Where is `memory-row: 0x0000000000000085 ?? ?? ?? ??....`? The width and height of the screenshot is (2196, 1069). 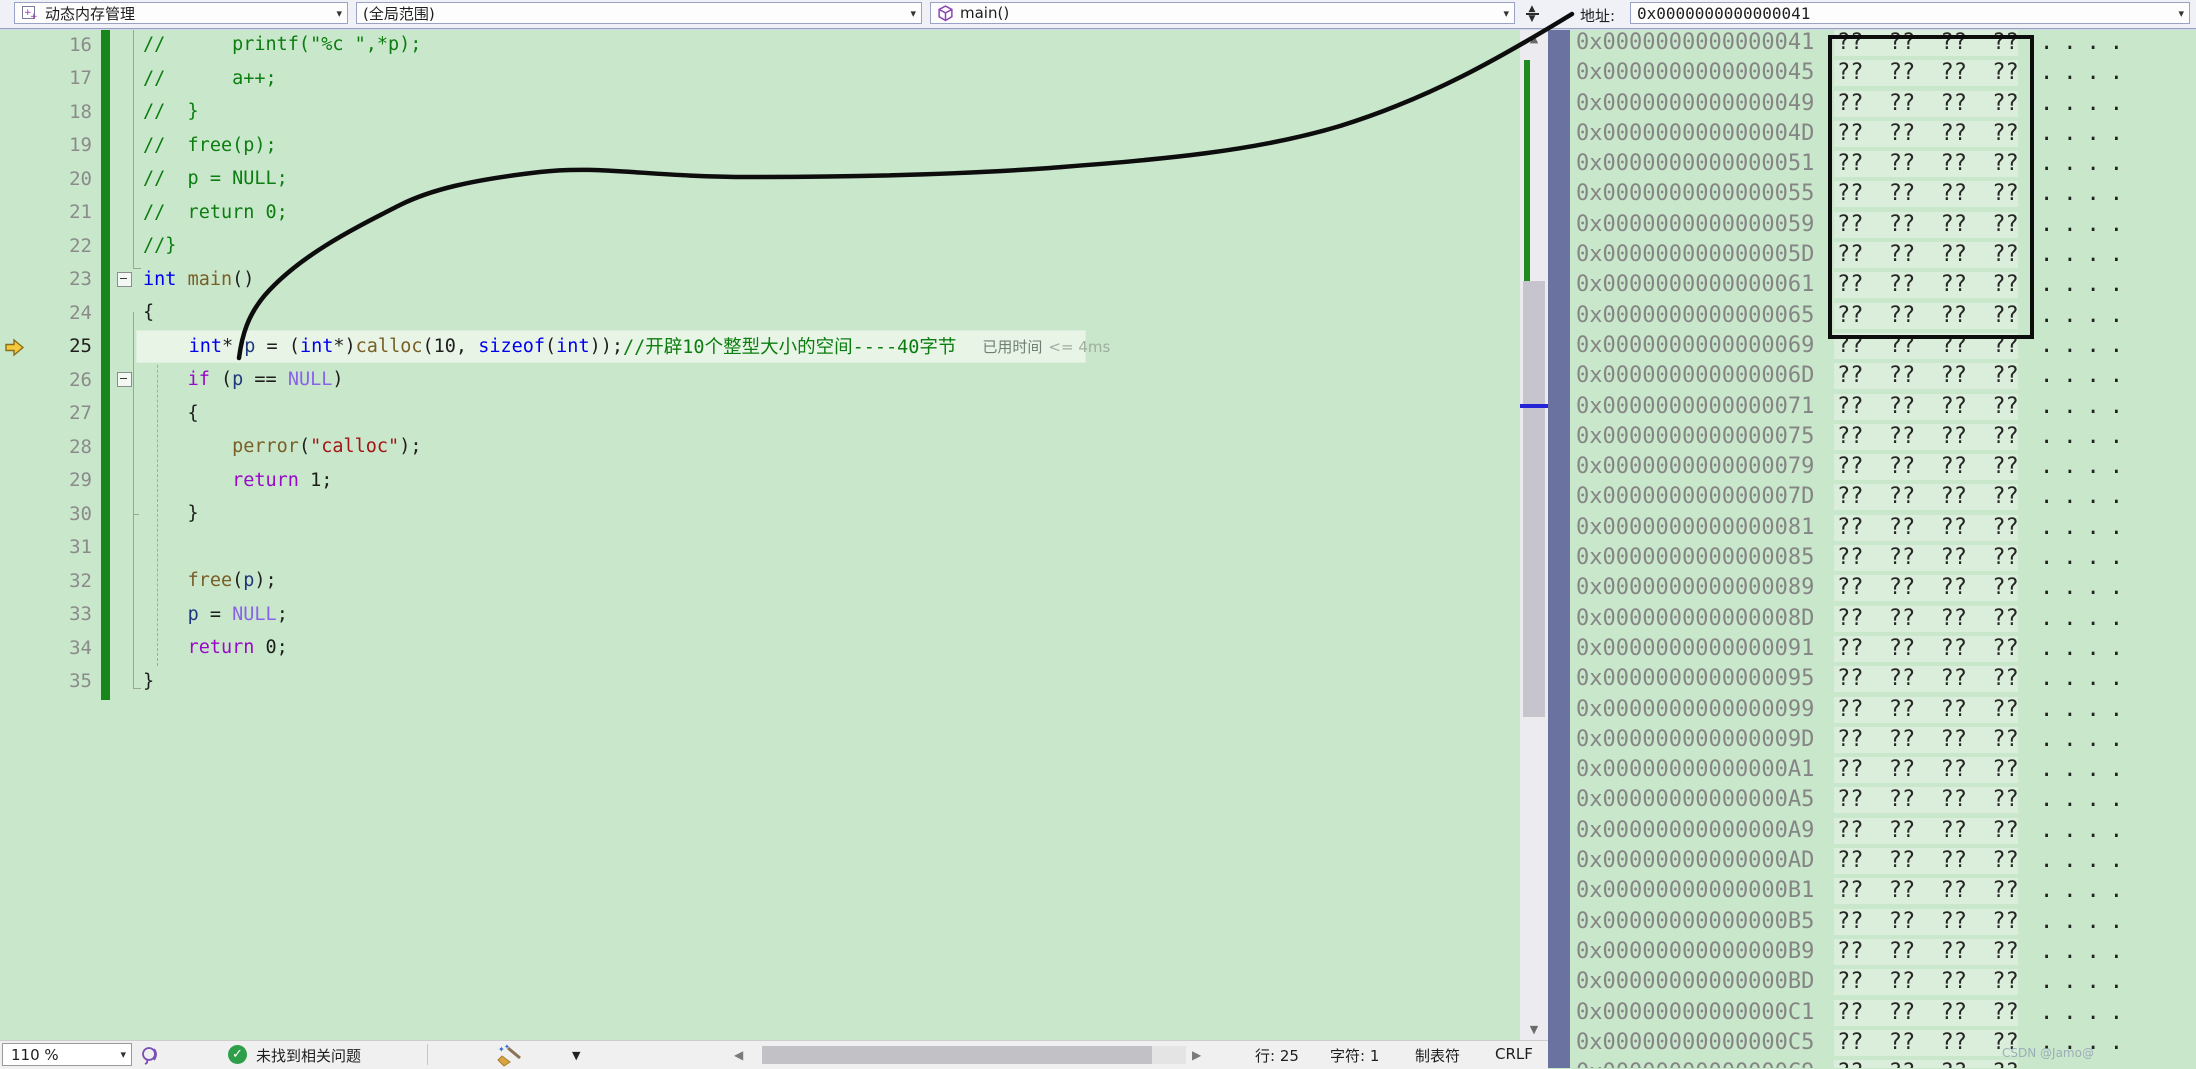 memory-row: 0x0000000000000085 ?? ?? ?? ??.... is located at coordinates (1883, 558).